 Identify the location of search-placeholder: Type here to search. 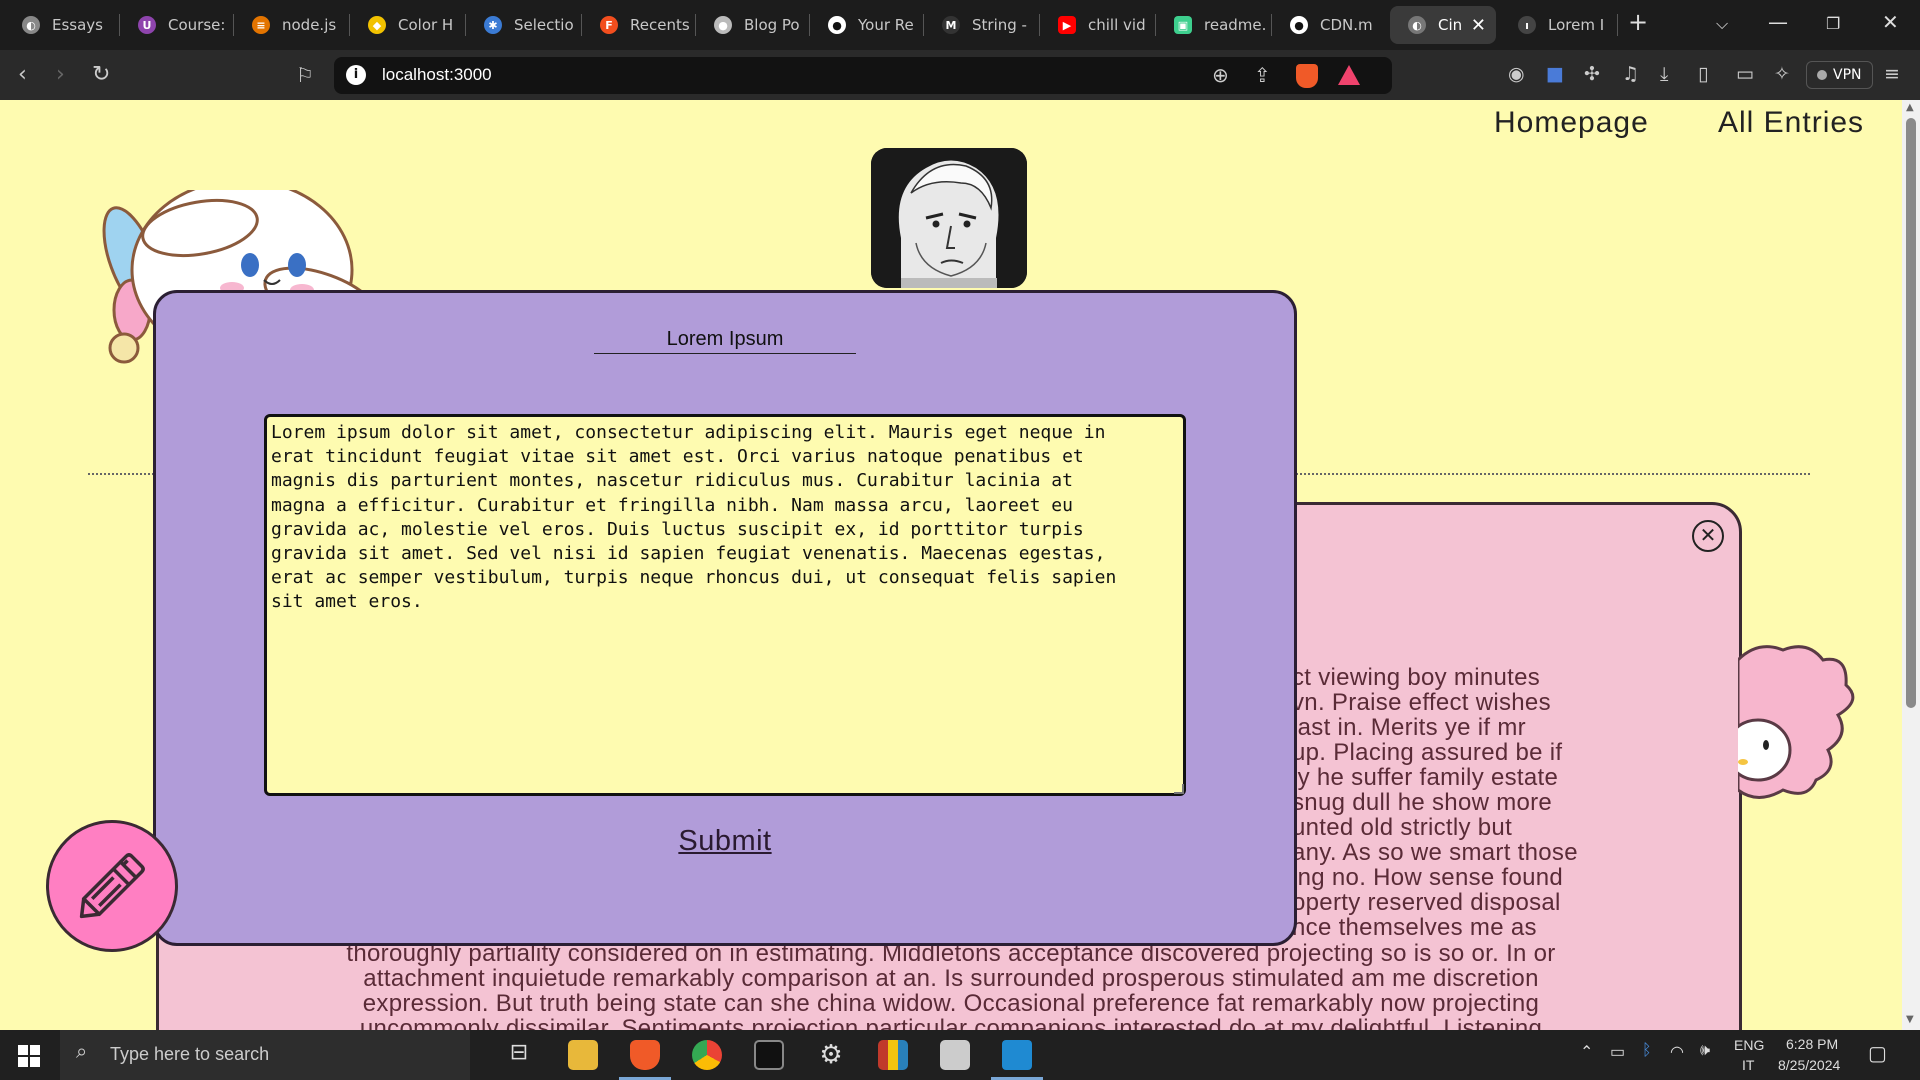
(190, 1054).